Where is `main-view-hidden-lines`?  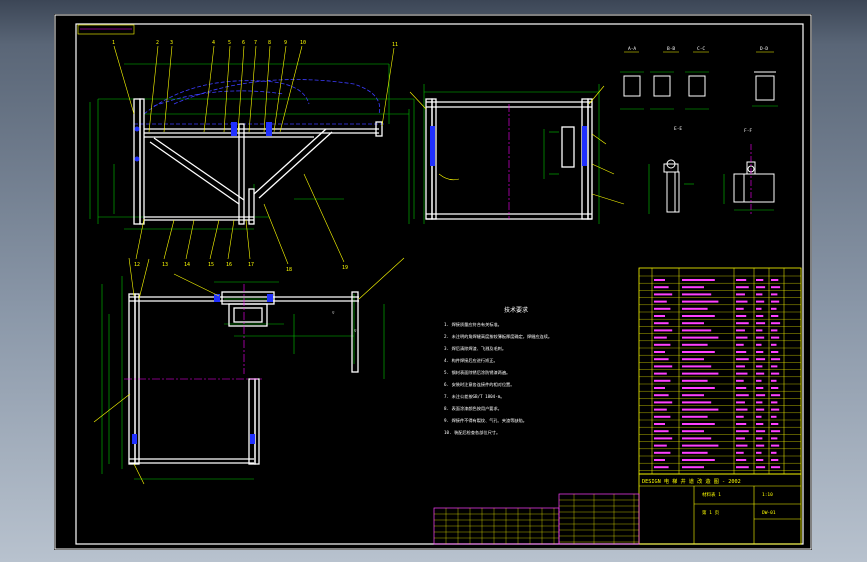 main-view-hidden-lines is located at coordinates (259, 102).